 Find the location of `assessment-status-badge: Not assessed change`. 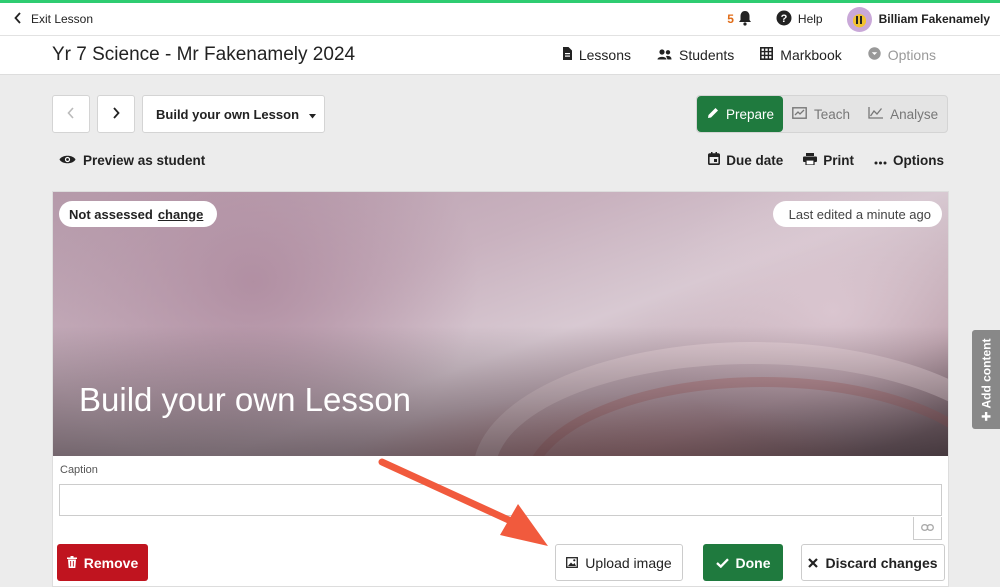

assessment-status-badge: Not assessed change is located at coordinates (138, 214).